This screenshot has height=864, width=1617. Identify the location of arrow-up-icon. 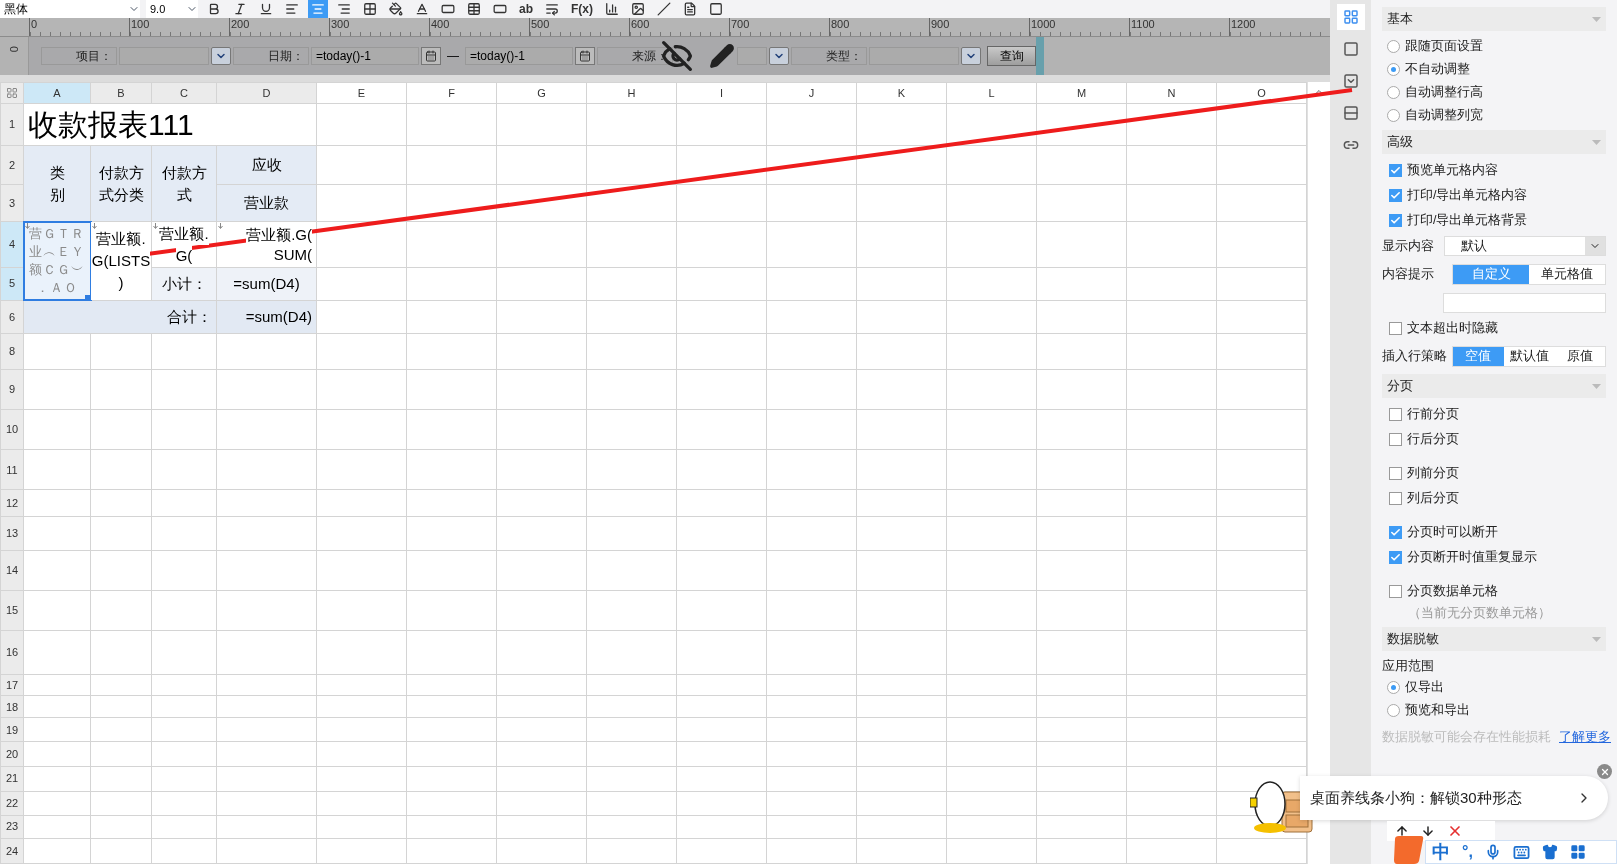
(1402, 831).